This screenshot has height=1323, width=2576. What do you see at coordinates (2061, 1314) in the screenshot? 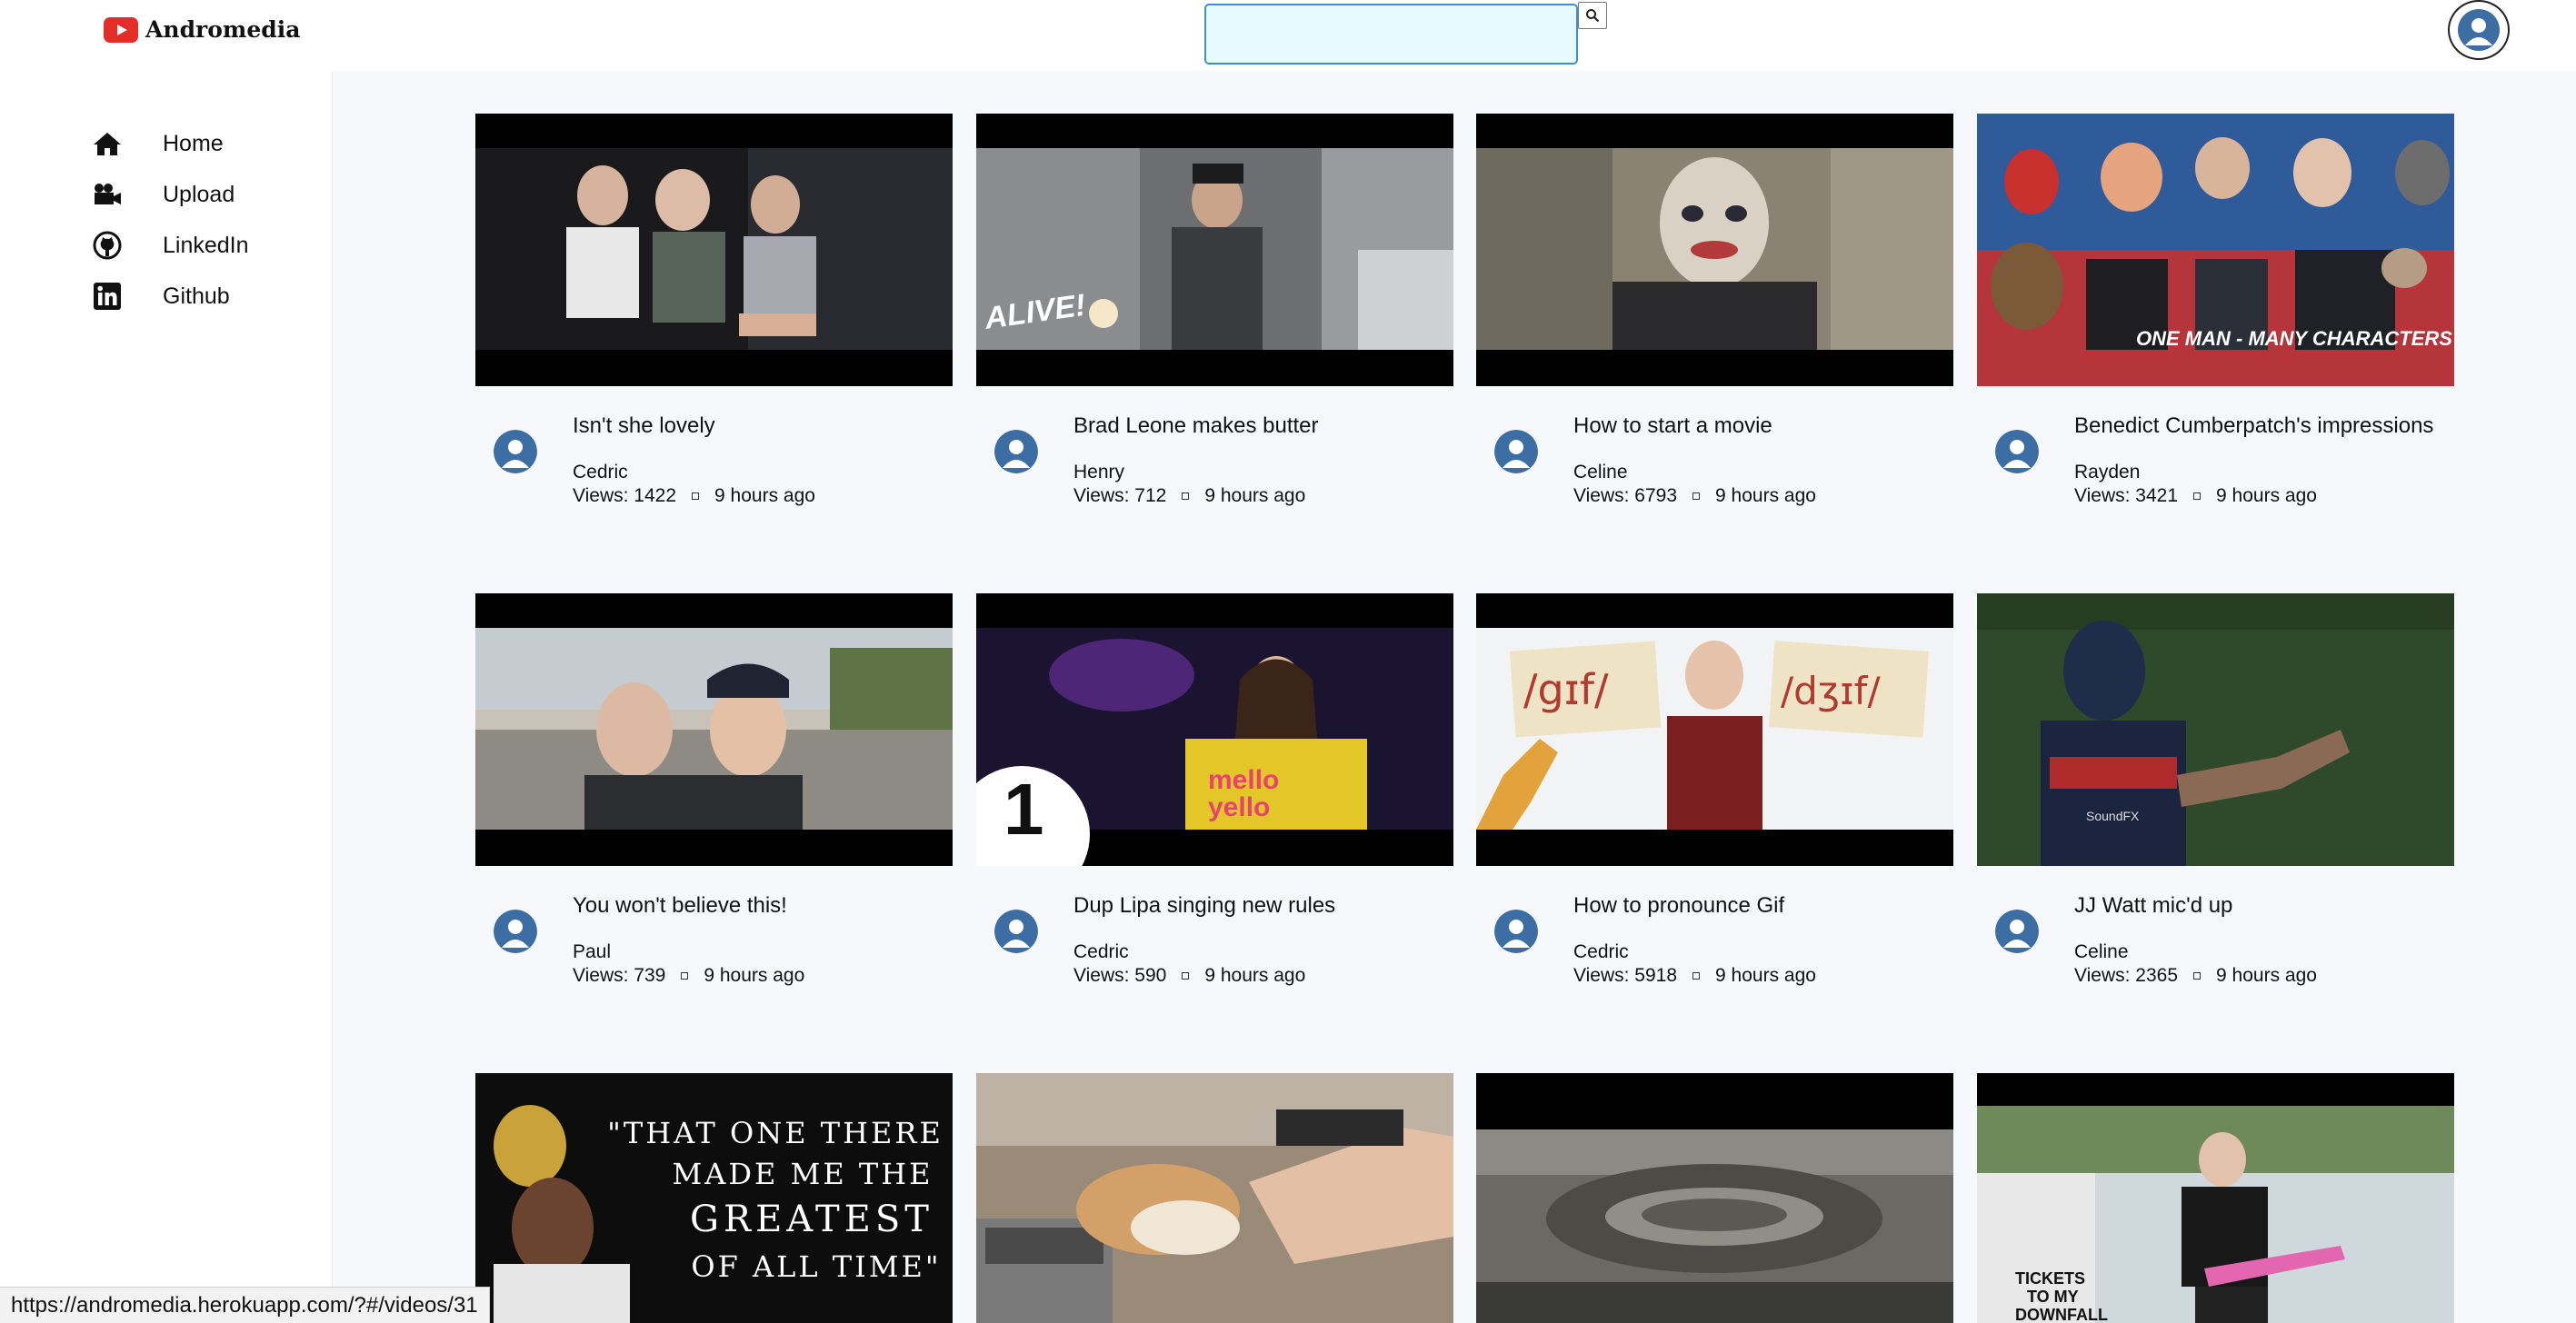
I see `svg-text: DOWNFALL` at bounding box center [2061, 1314].